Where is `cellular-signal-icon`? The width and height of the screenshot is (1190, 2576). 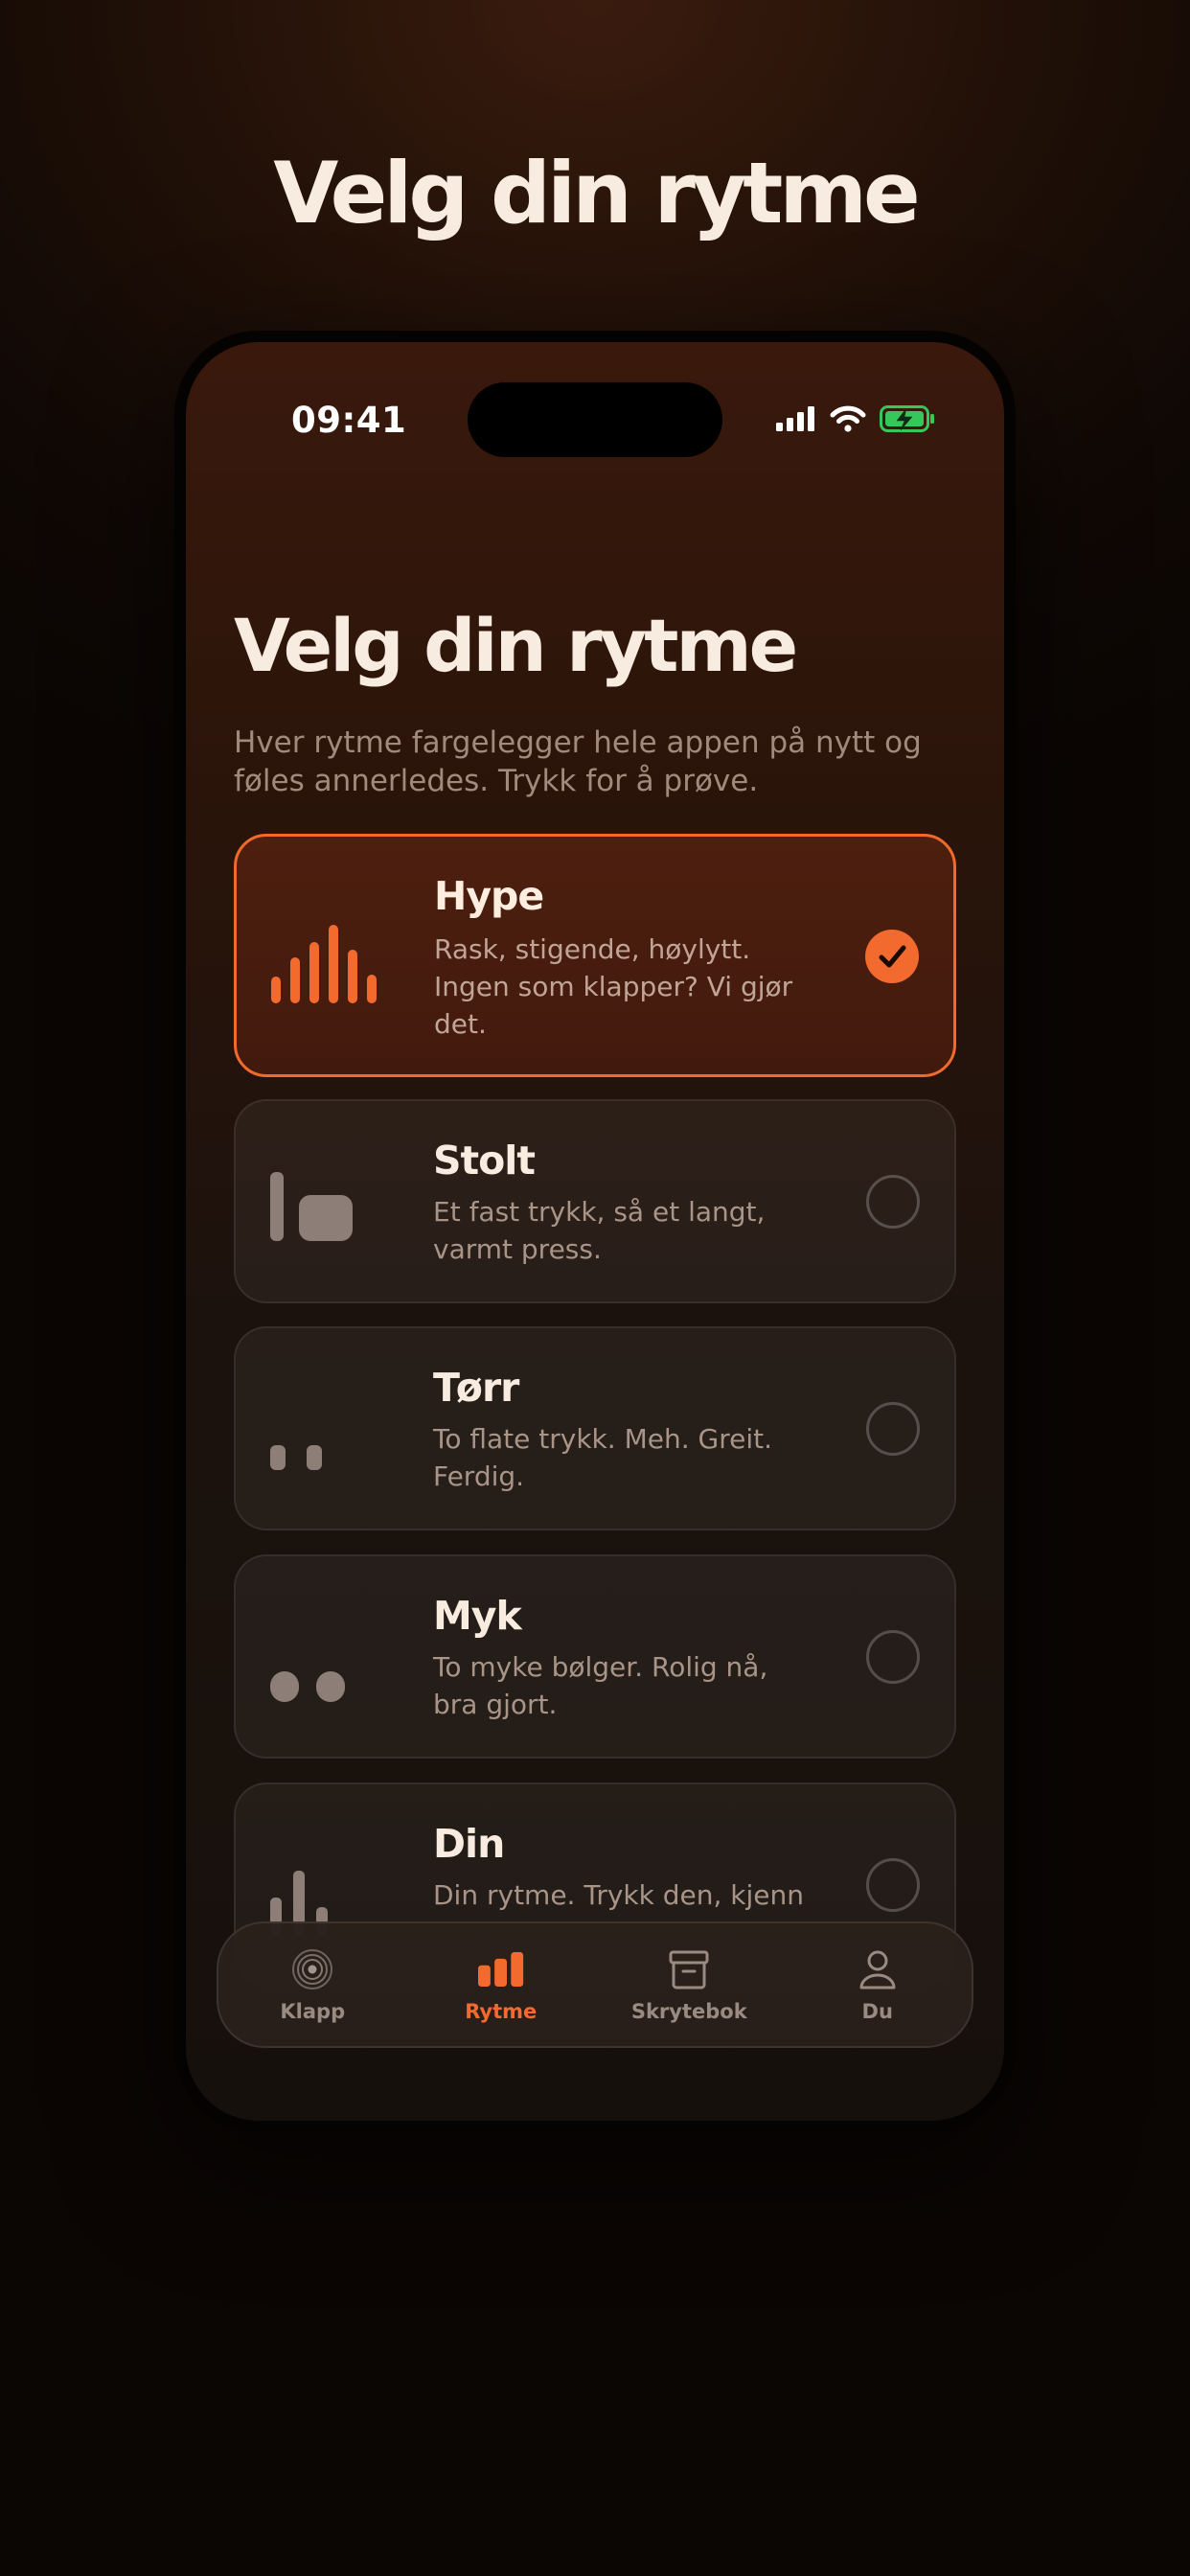 cellular-signal-icon is located at coordinates (795, 418).